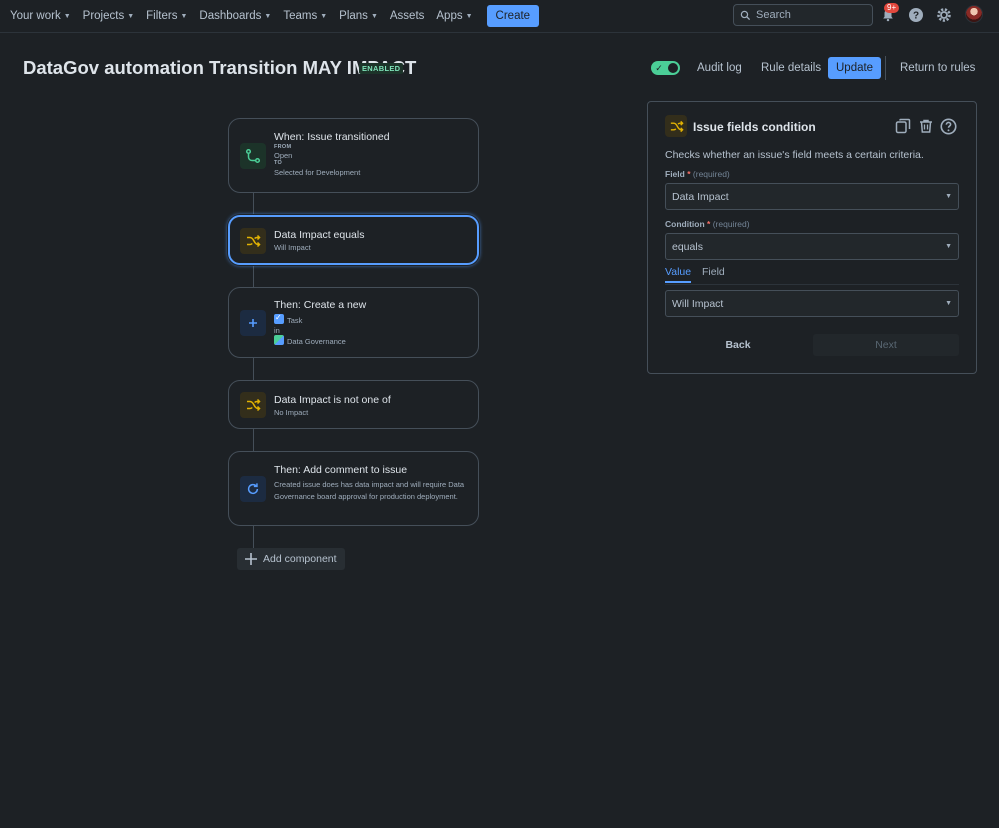  I want to click on project-name: Data Governance, so click(316, 341).